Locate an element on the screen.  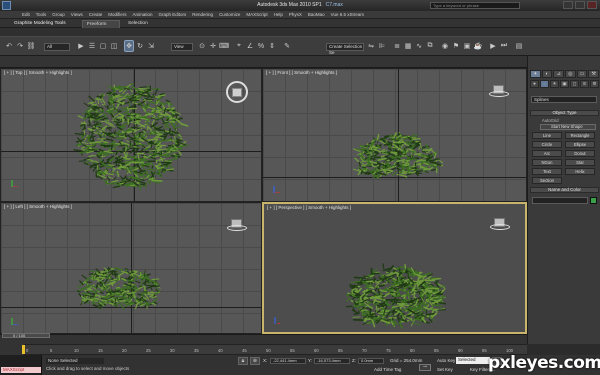
minimize-icon is located at coordinates (568, 5).